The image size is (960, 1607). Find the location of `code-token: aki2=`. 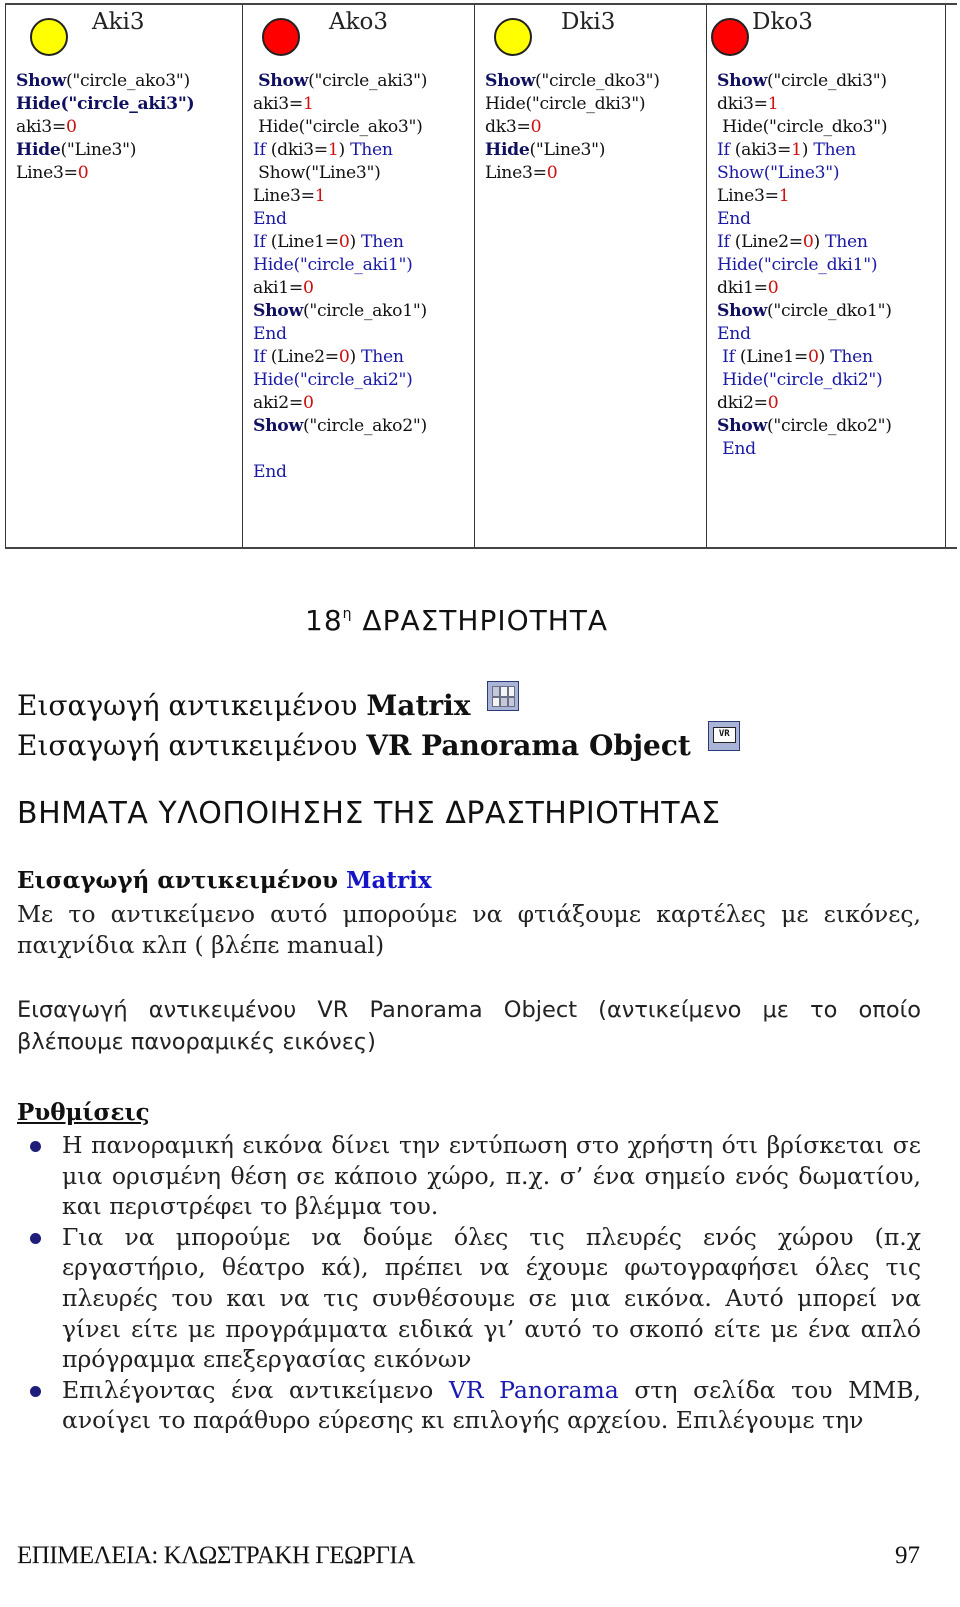

code-token: aki2= is located at coordinates (278, 403).